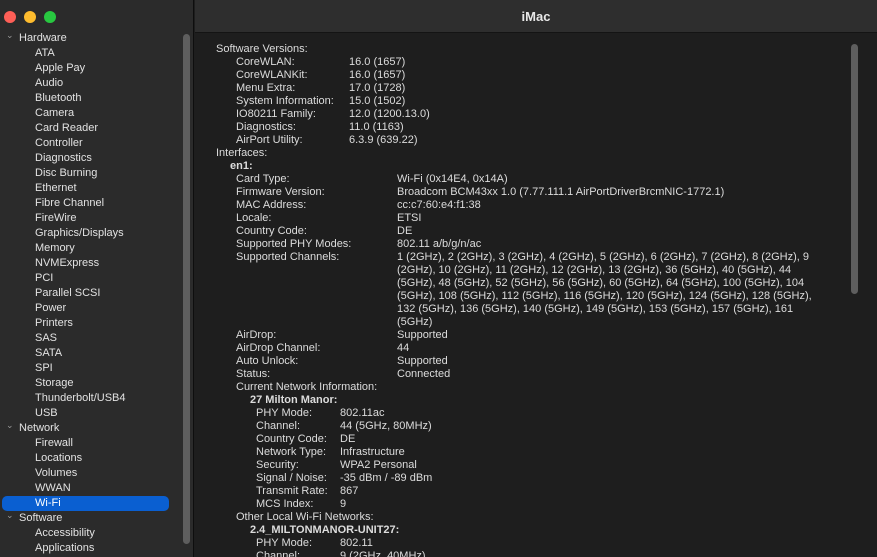  I want to click on sidebar-category-hardware: ⌄ Hardware, so click(89, 37).